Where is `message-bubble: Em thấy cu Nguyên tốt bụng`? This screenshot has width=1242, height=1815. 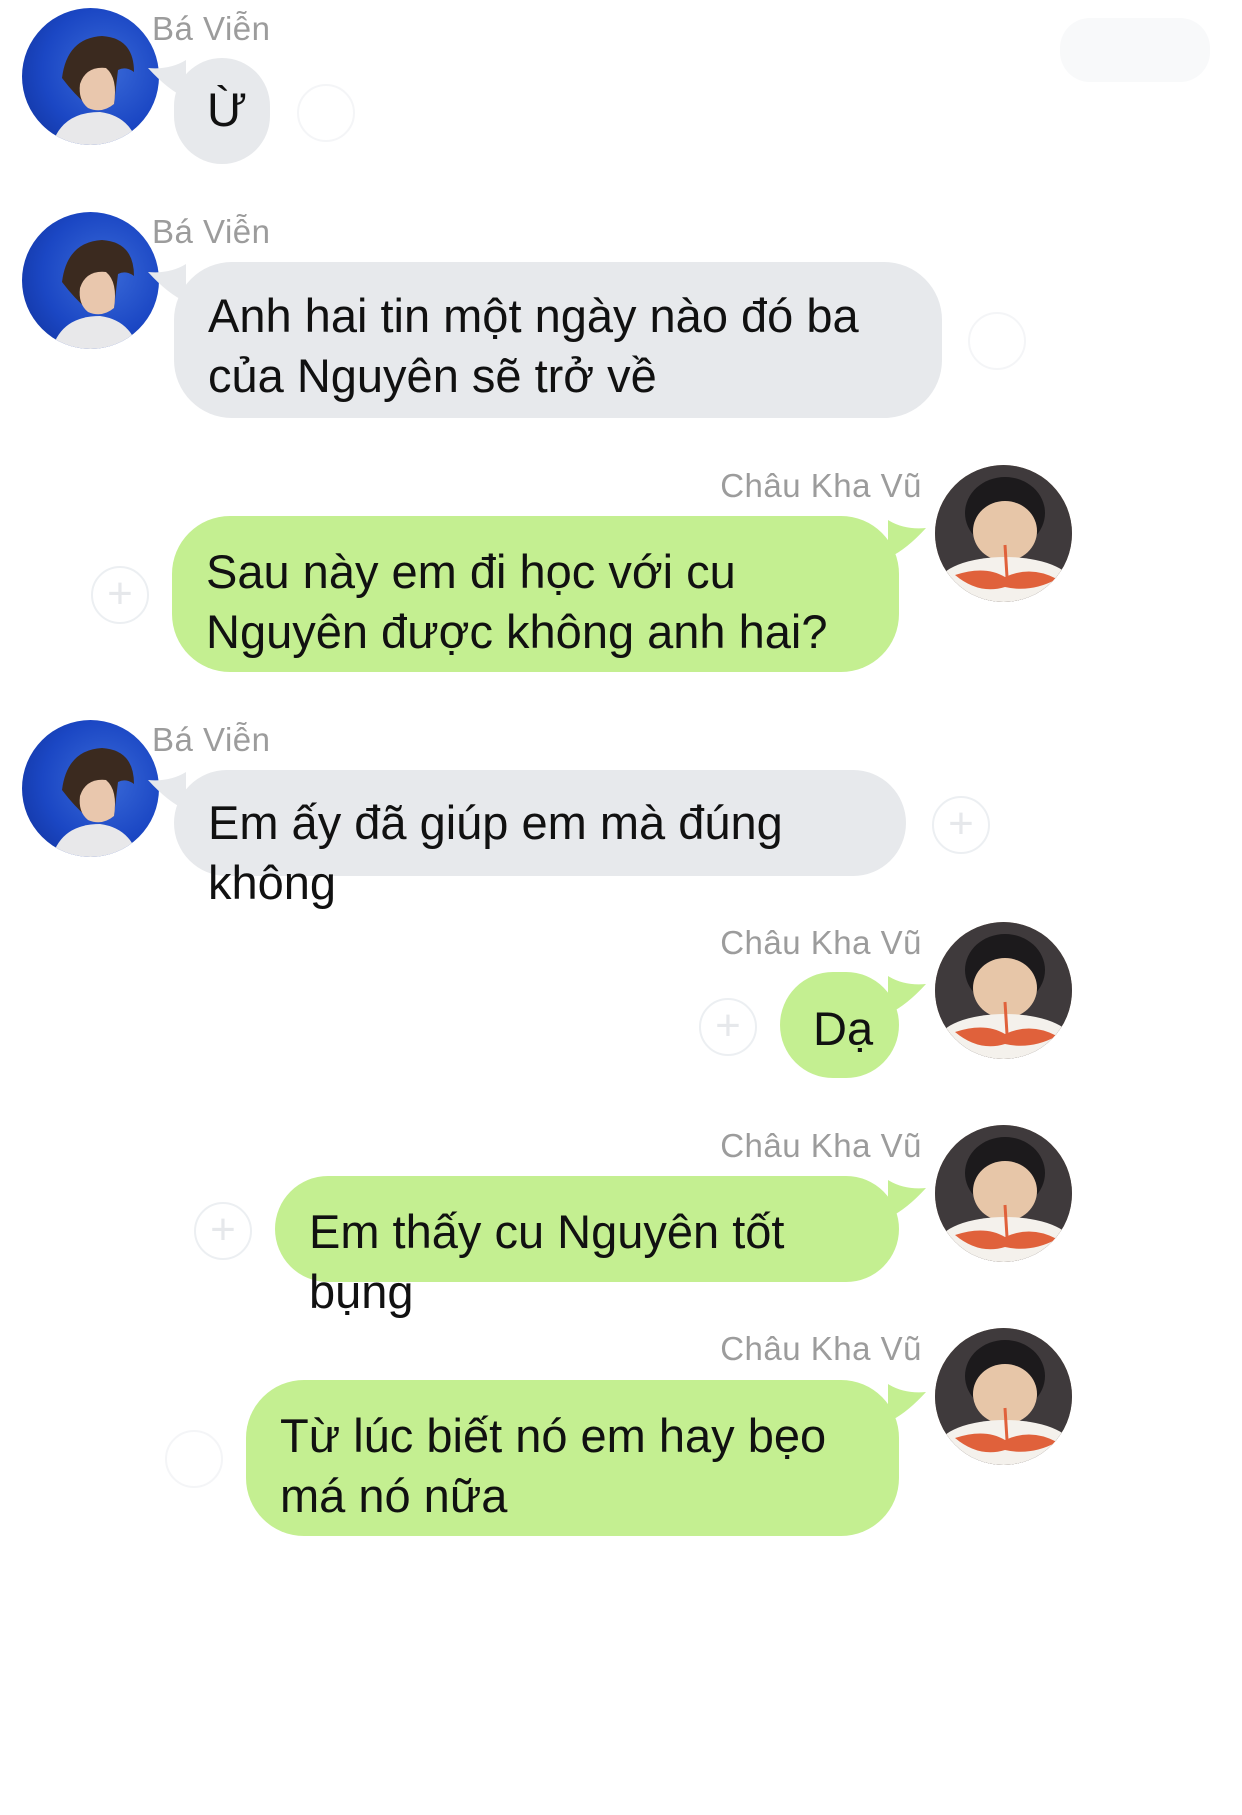 message-bubble: Em thấy cu Nguyên tốt bụng is located at coordinates (587, 1247).